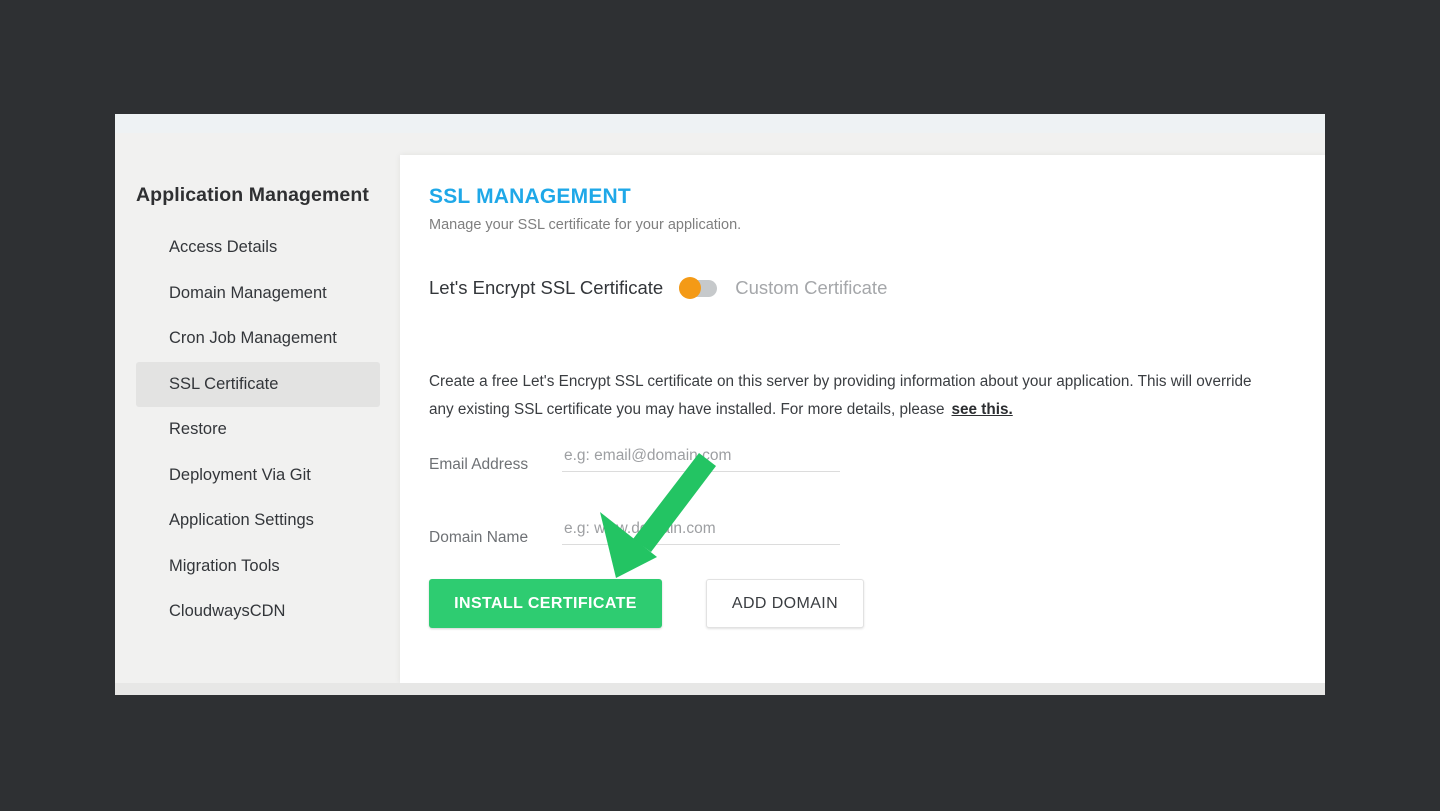 The height and width of the screenshot is (811, 1440). I want to click on custom-certificate-label: Custom Certificate, so click(811, 287).